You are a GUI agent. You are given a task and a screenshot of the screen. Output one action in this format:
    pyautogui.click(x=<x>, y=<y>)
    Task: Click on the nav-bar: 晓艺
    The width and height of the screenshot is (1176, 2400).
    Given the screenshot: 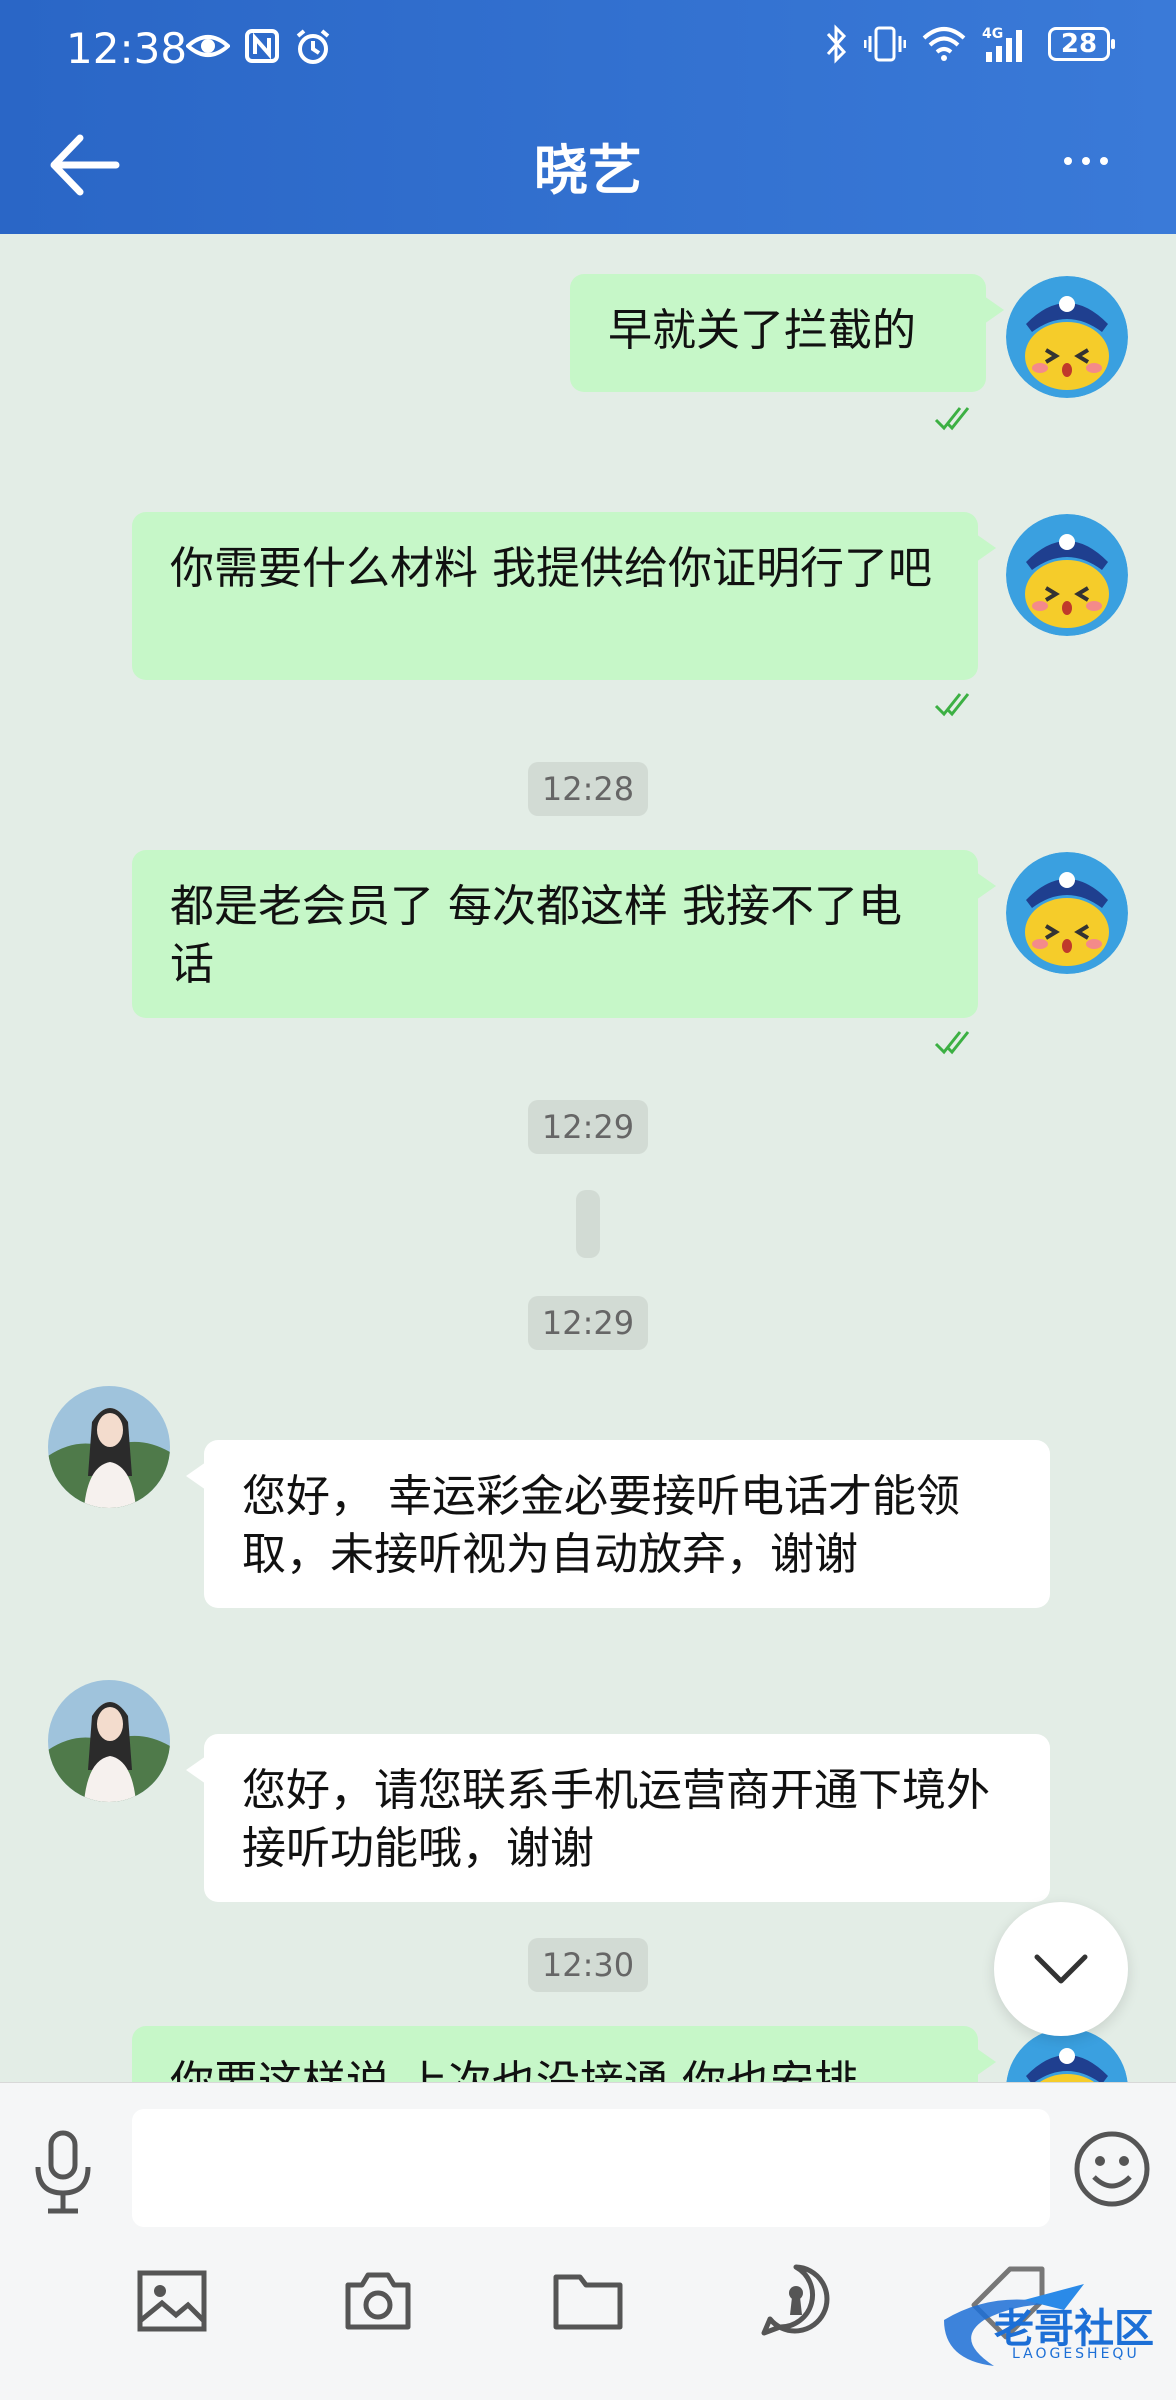 What is the action you would take?
    pyautogui.click(x=588, y=165)
    